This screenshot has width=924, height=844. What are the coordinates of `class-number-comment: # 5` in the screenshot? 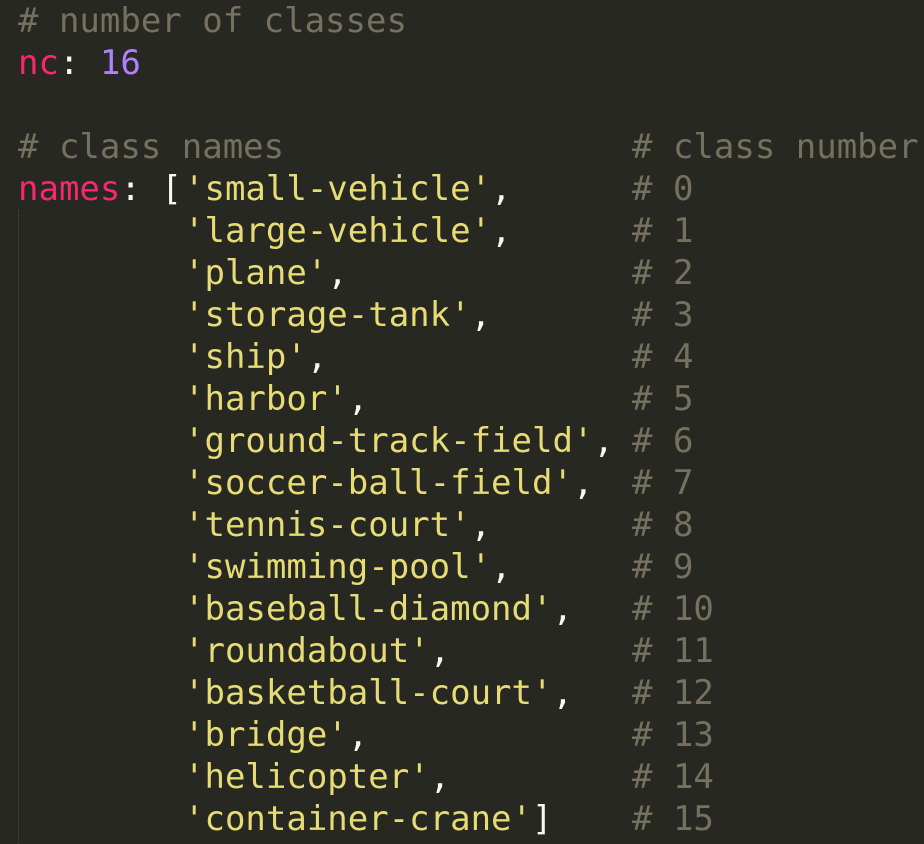 It's located at (663, 399).